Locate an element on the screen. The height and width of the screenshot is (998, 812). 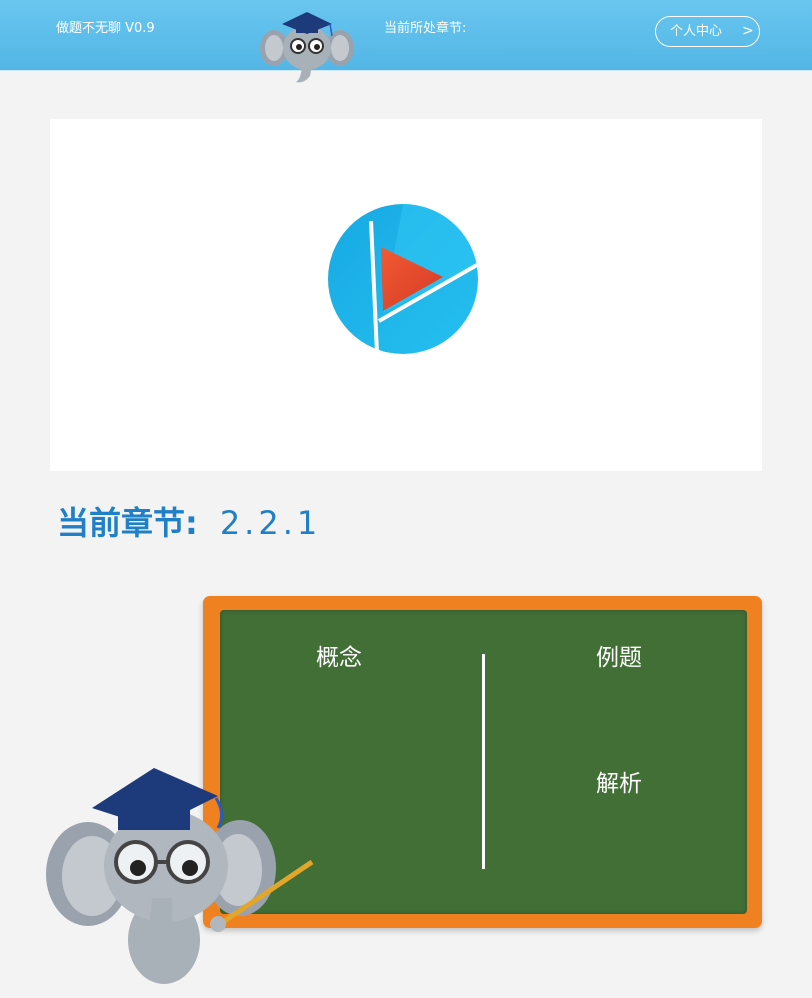
current-section-label: 当前所处章节: is located at coordinates (425, 28).